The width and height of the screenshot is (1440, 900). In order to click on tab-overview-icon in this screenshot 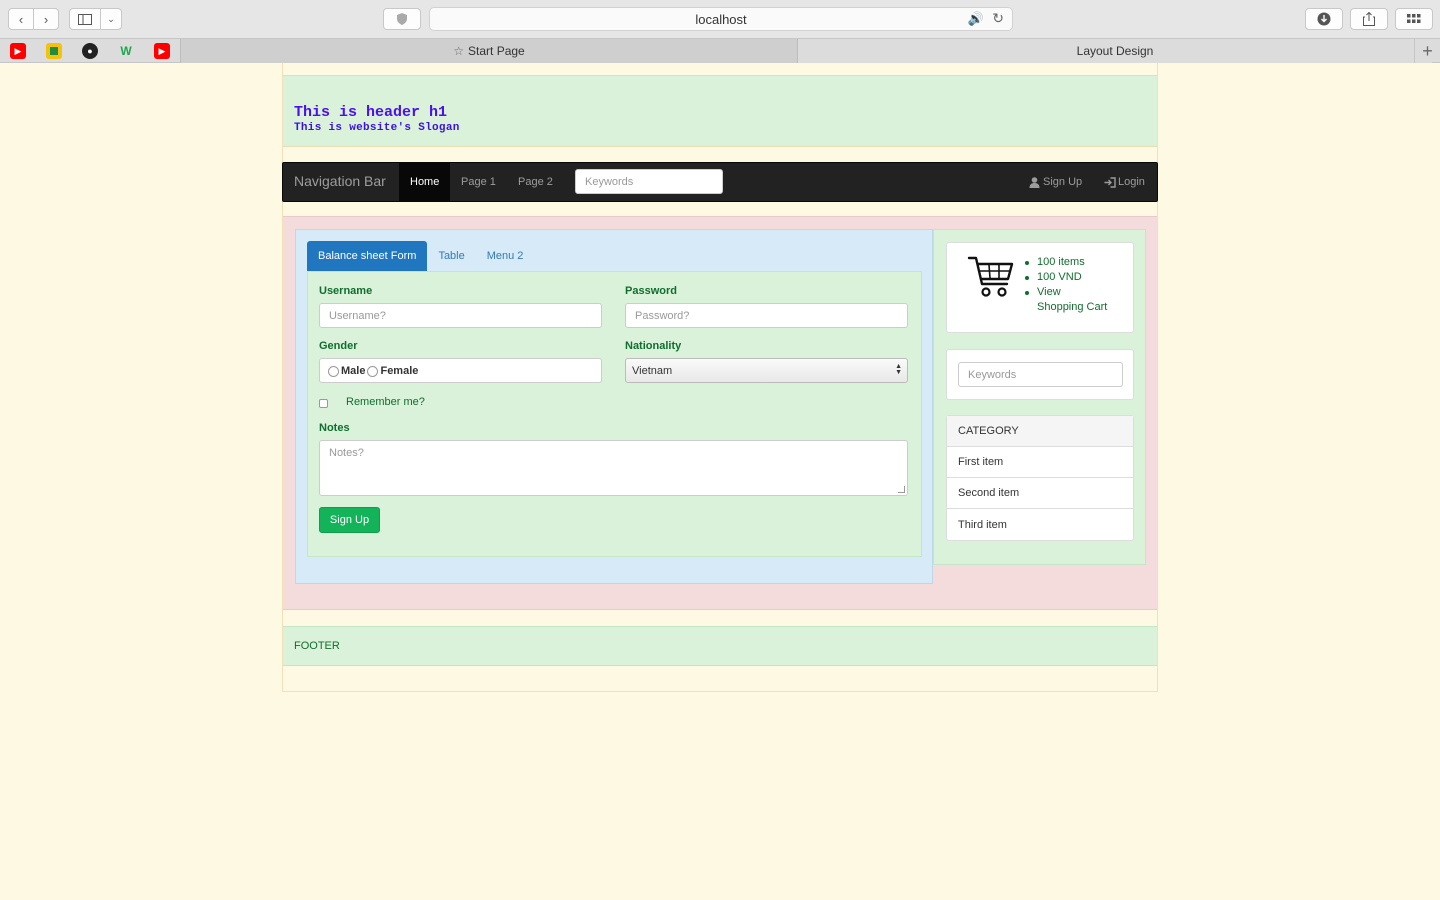, I will do `click(1414, 19)`.